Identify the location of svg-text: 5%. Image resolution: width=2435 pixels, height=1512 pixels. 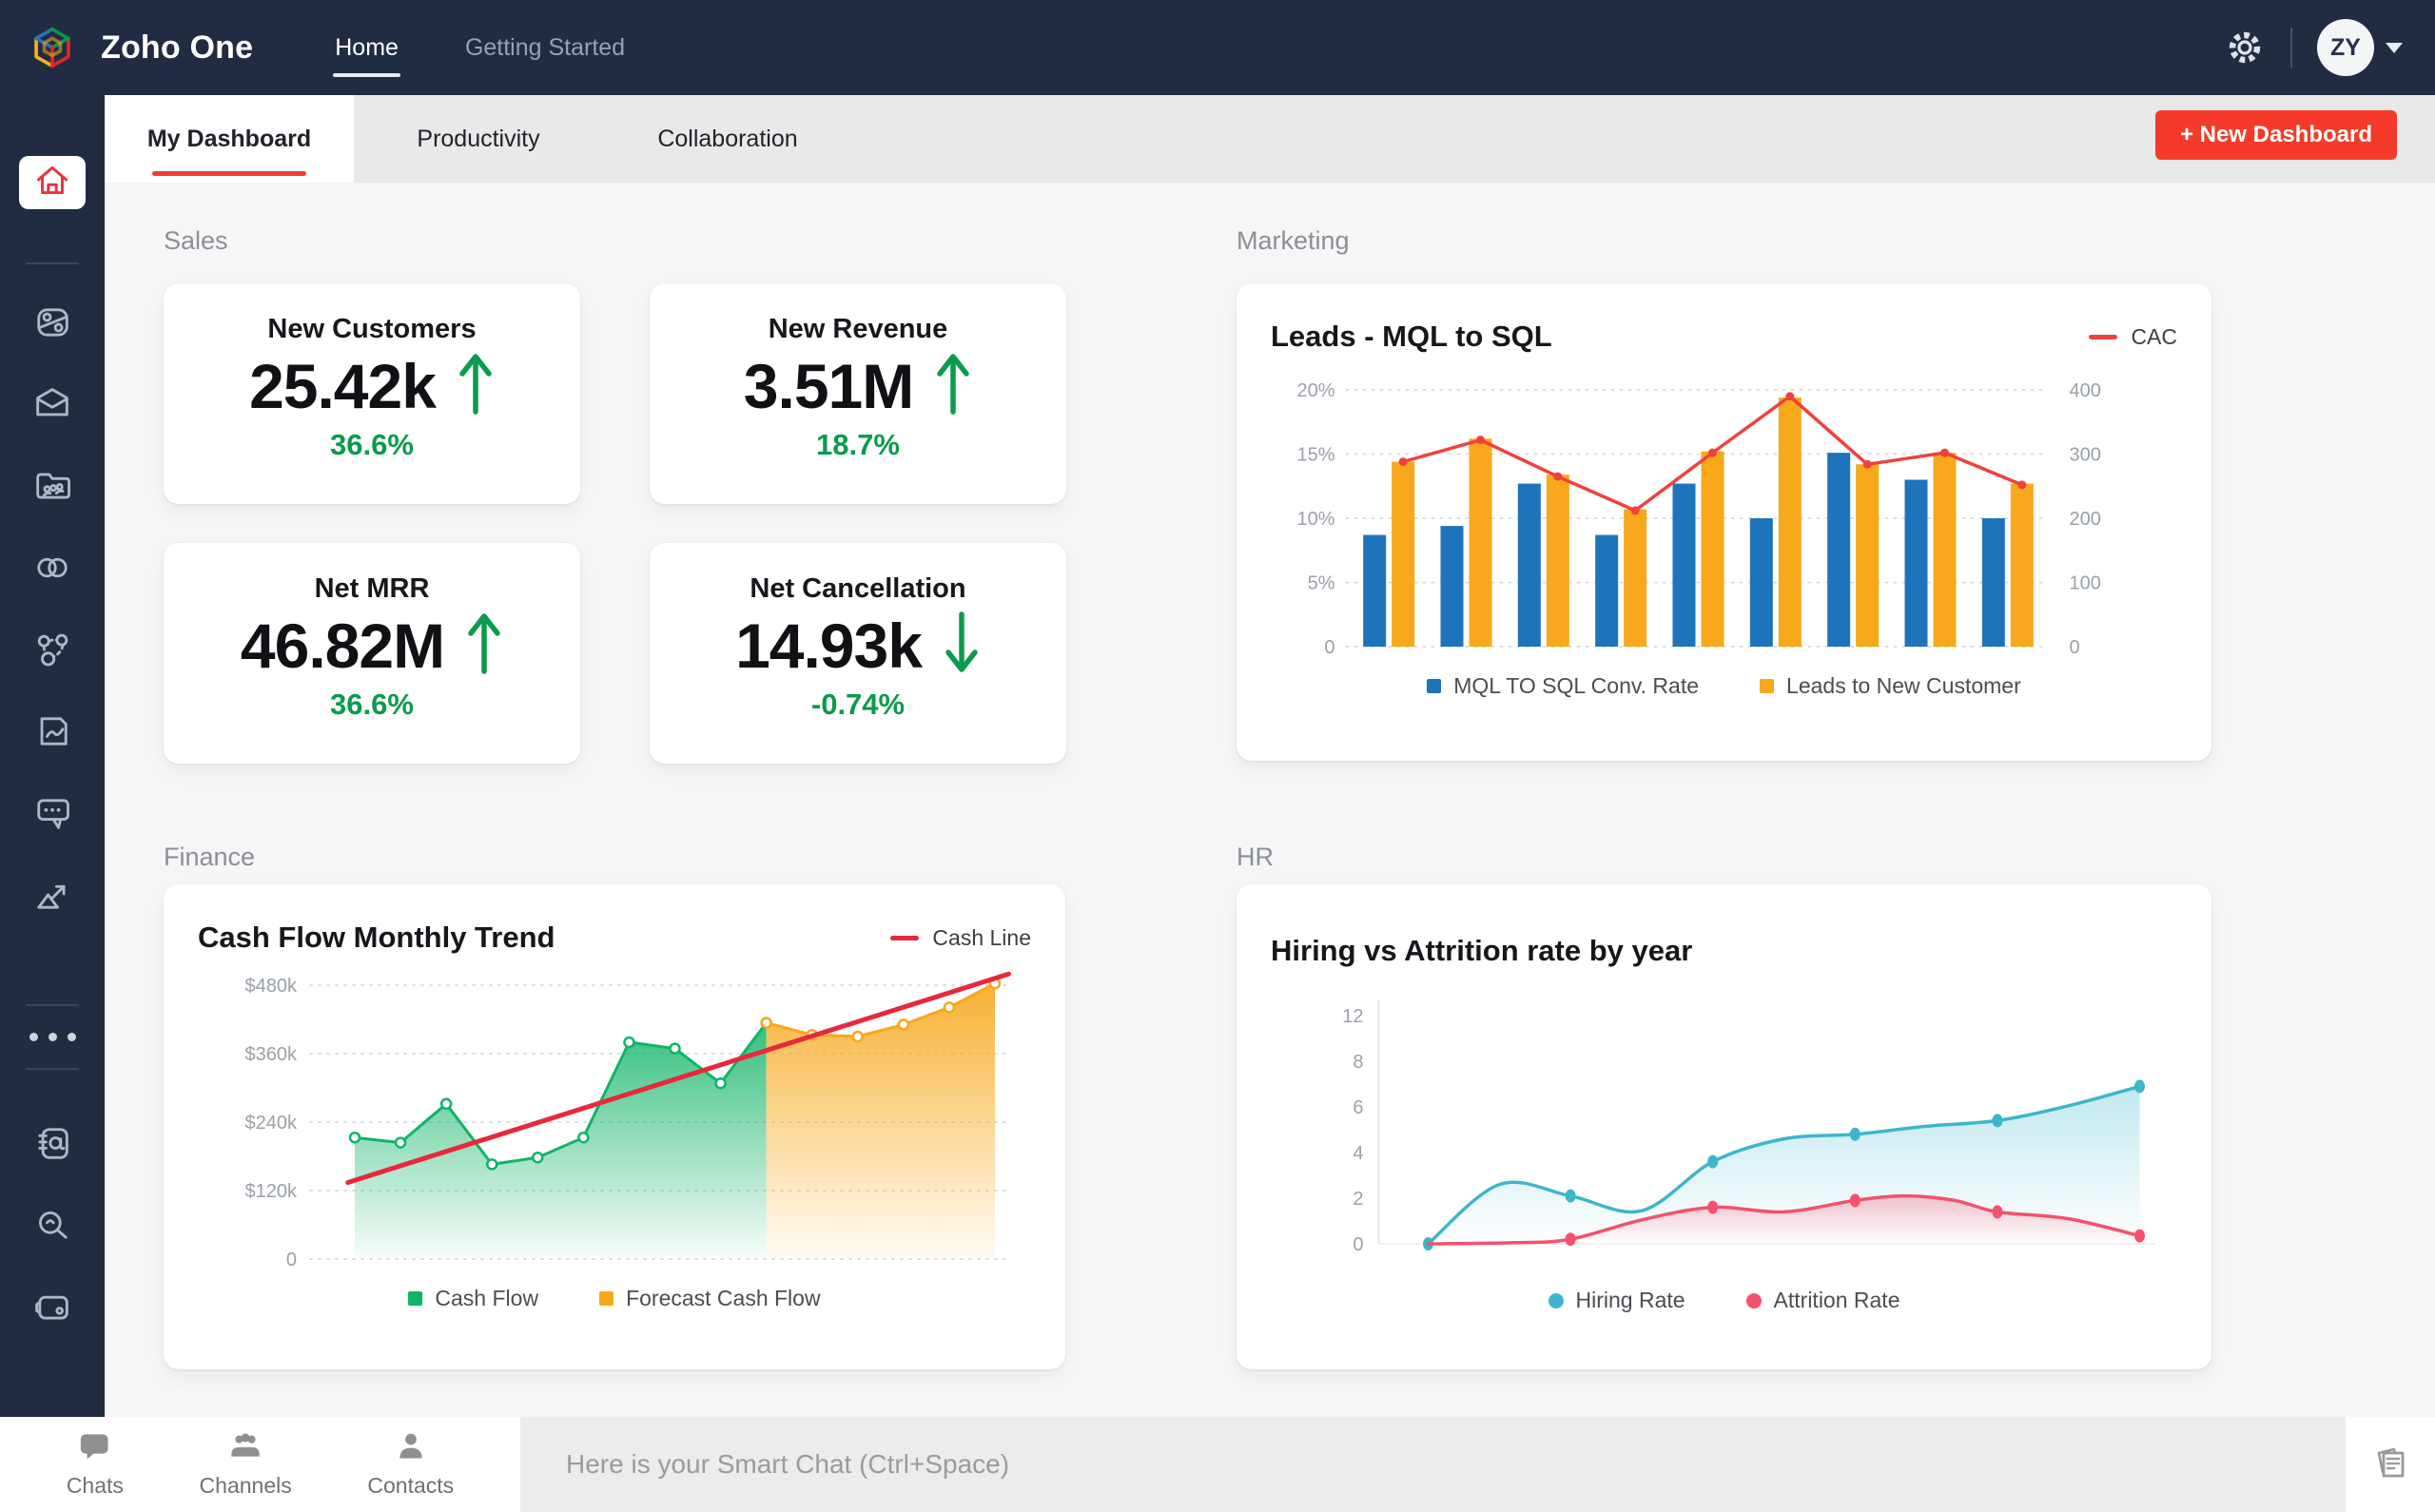
(1321, 583).